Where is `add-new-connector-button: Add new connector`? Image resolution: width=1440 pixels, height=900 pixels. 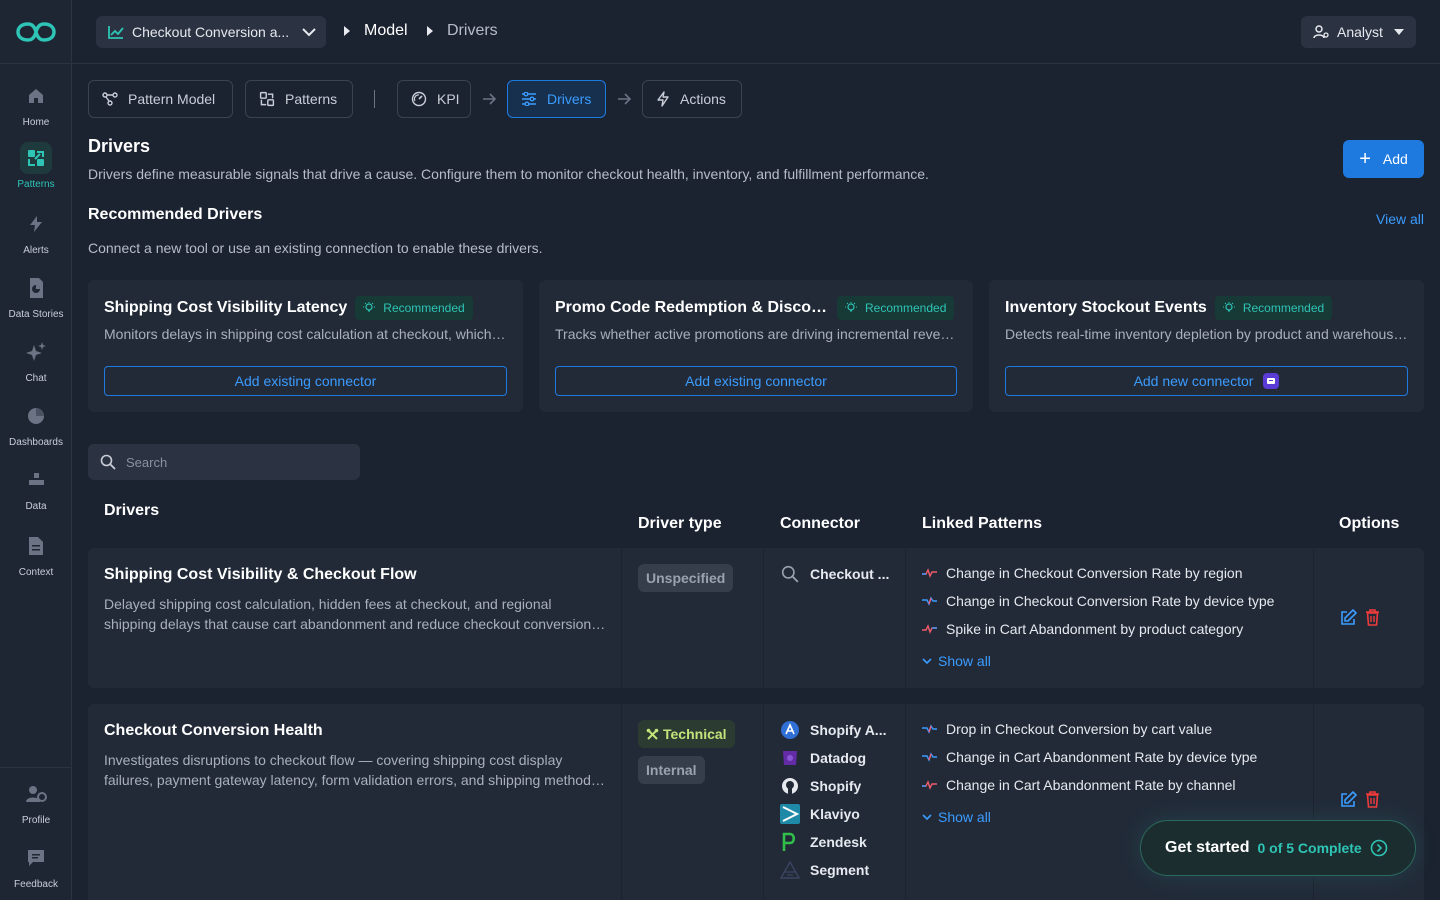
add-new-connector-button: Add new connector is located at coordinates (1206, 381).